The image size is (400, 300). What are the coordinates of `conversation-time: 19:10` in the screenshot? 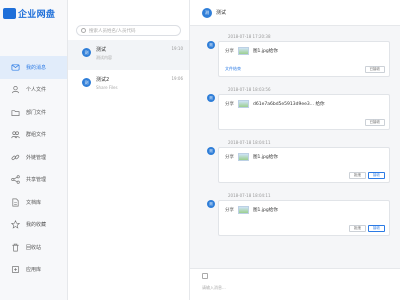 It's located at (177, 48).